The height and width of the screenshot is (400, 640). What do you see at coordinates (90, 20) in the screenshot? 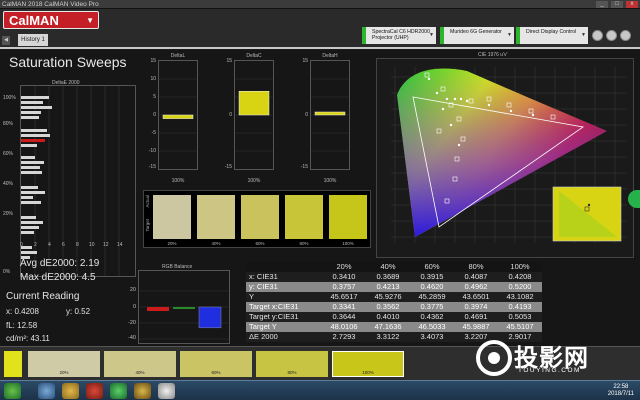
I see `chevron-down-icon: ▼` at bounding box center [90, 20].